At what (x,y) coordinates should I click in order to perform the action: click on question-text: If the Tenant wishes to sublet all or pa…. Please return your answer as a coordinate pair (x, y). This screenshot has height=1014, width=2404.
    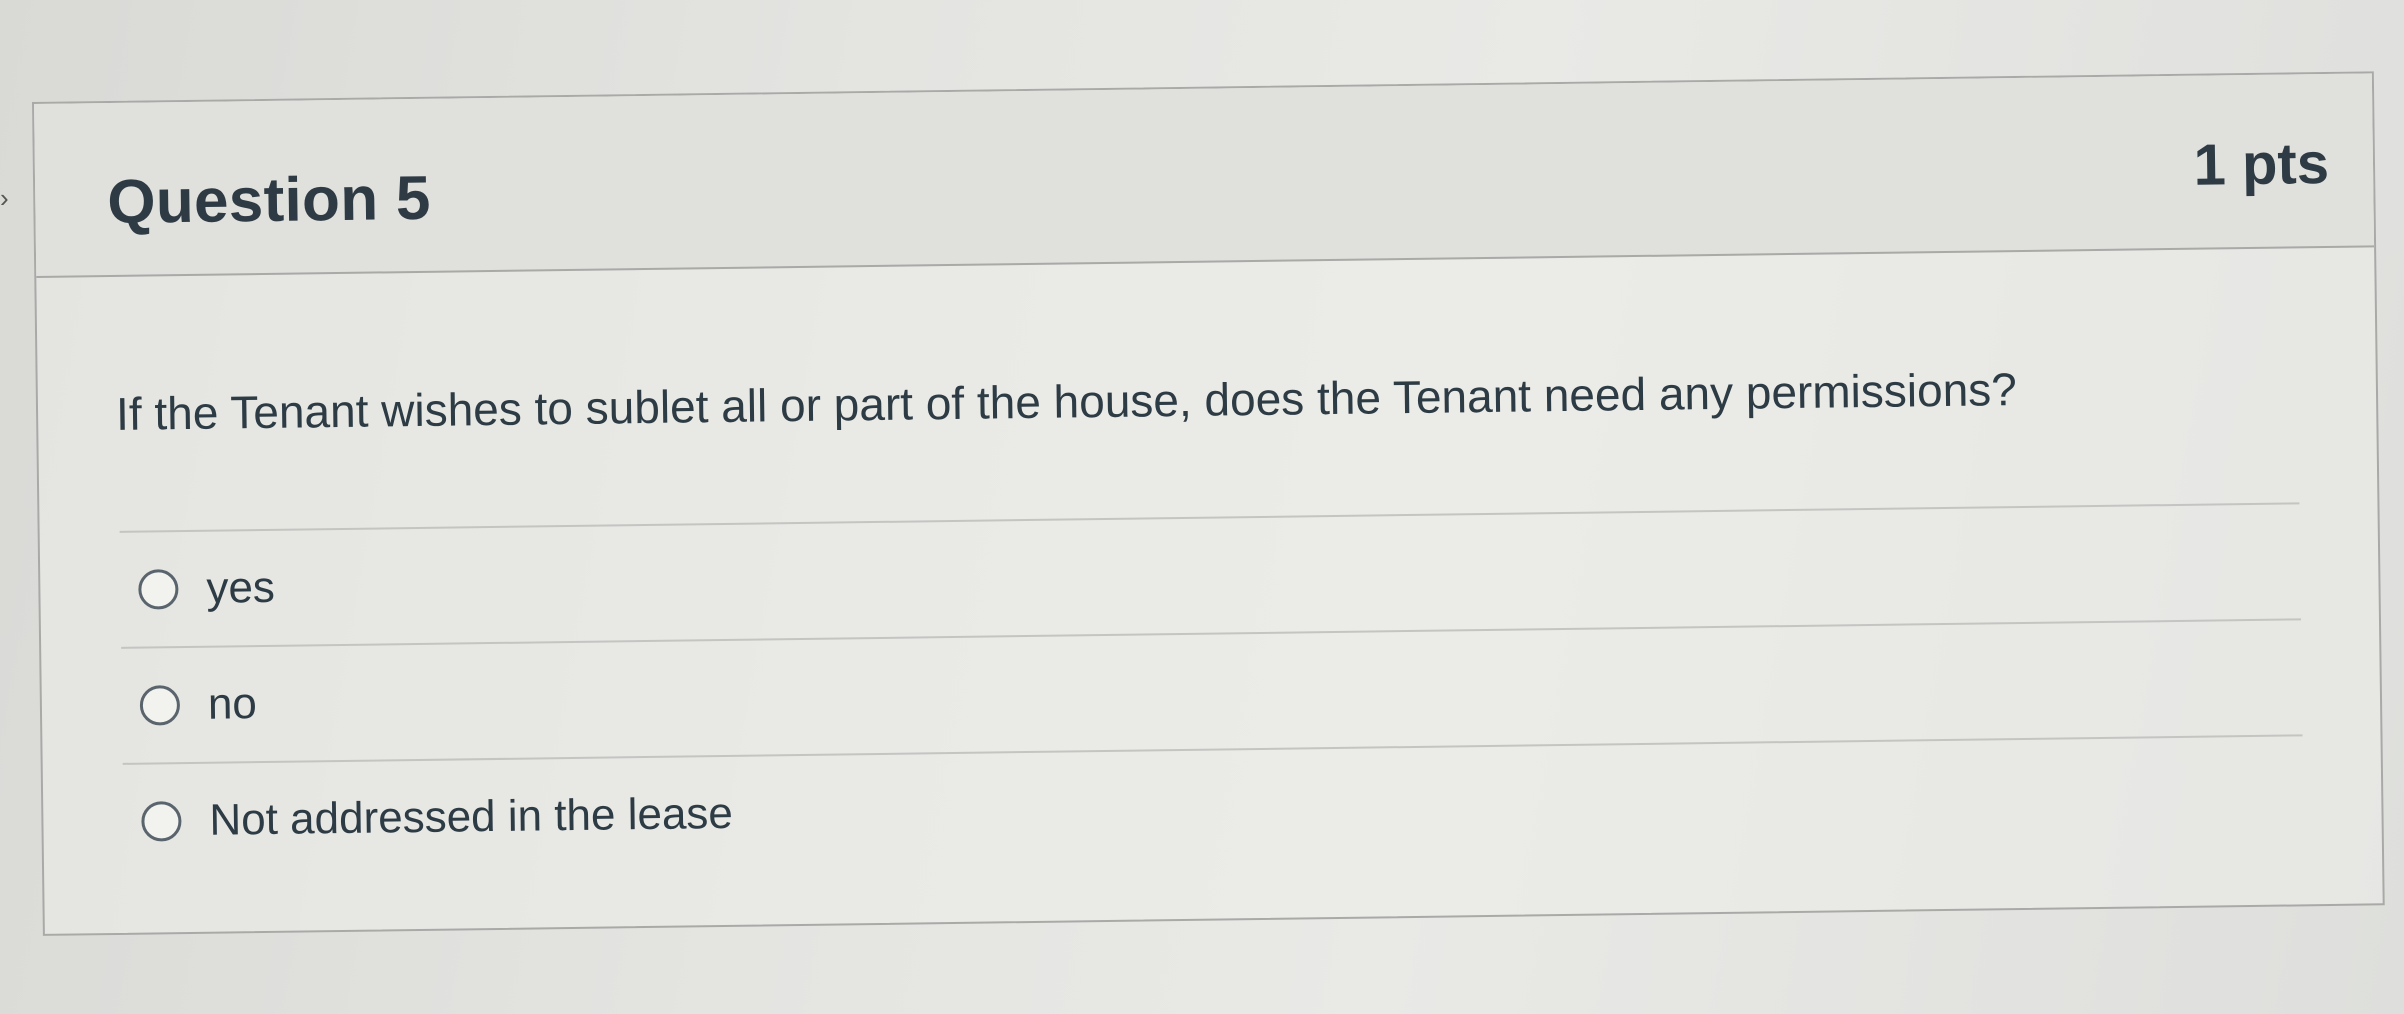
    Looking at the image, I should click on (1066, 401).